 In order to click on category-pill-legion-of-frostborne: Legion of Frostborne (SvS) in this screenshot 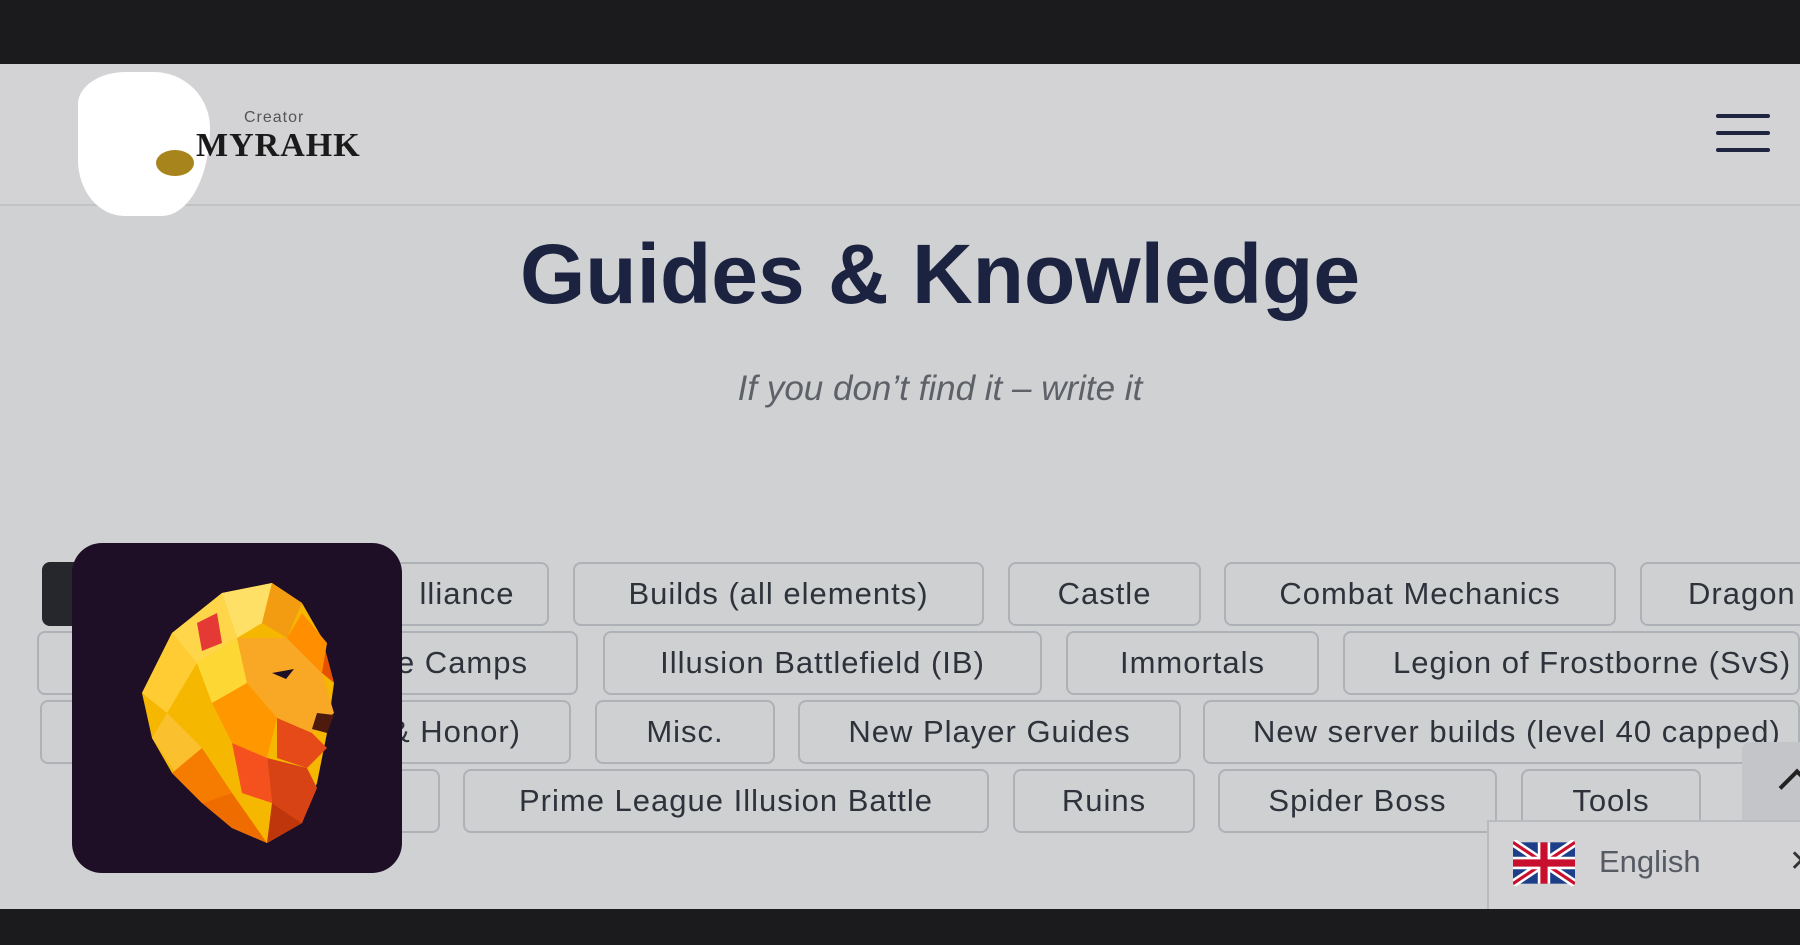, I will do `click(1571, 663)`.